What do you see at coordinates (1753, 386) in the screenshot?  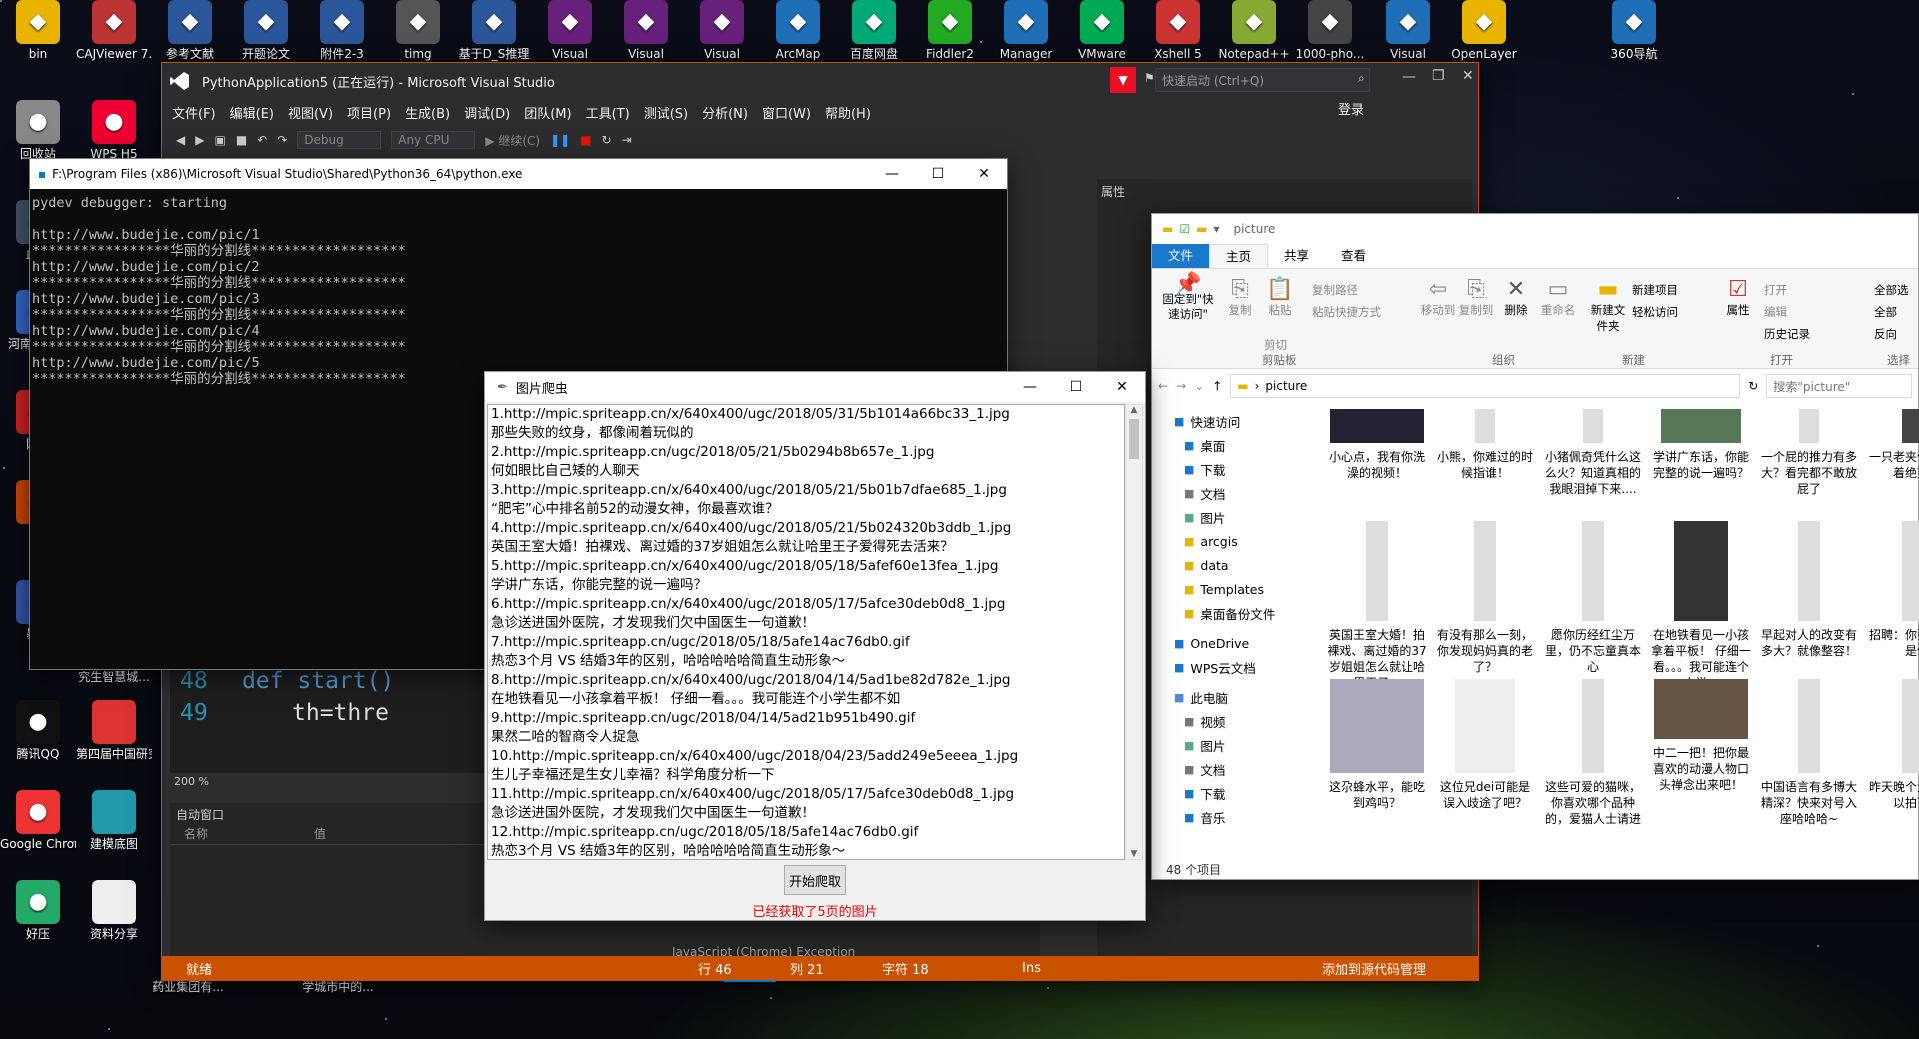 I see `refresh-icon: ↻` at bounding box center [1753, 386].